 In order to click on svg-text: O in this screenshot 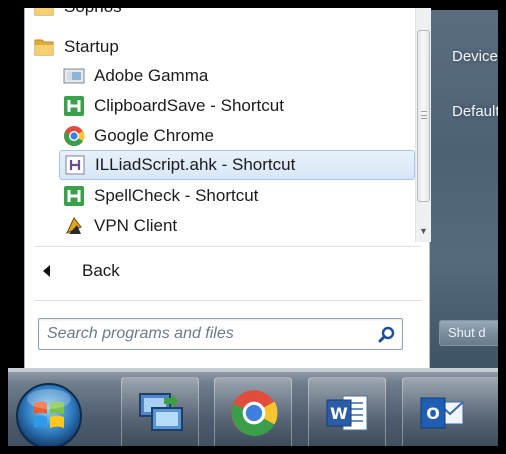, I will do `click(433, 413)`.